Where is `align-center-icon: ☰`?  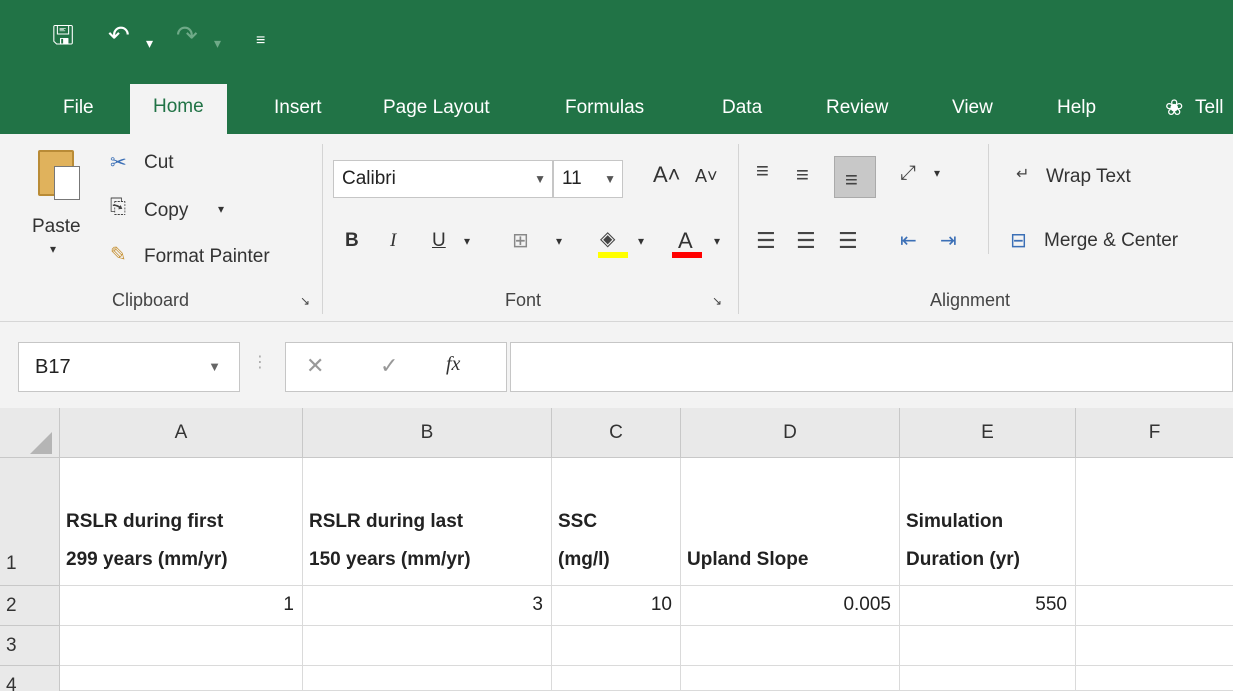 align-center-icon: ☰ is located at coordinates (806, 241).